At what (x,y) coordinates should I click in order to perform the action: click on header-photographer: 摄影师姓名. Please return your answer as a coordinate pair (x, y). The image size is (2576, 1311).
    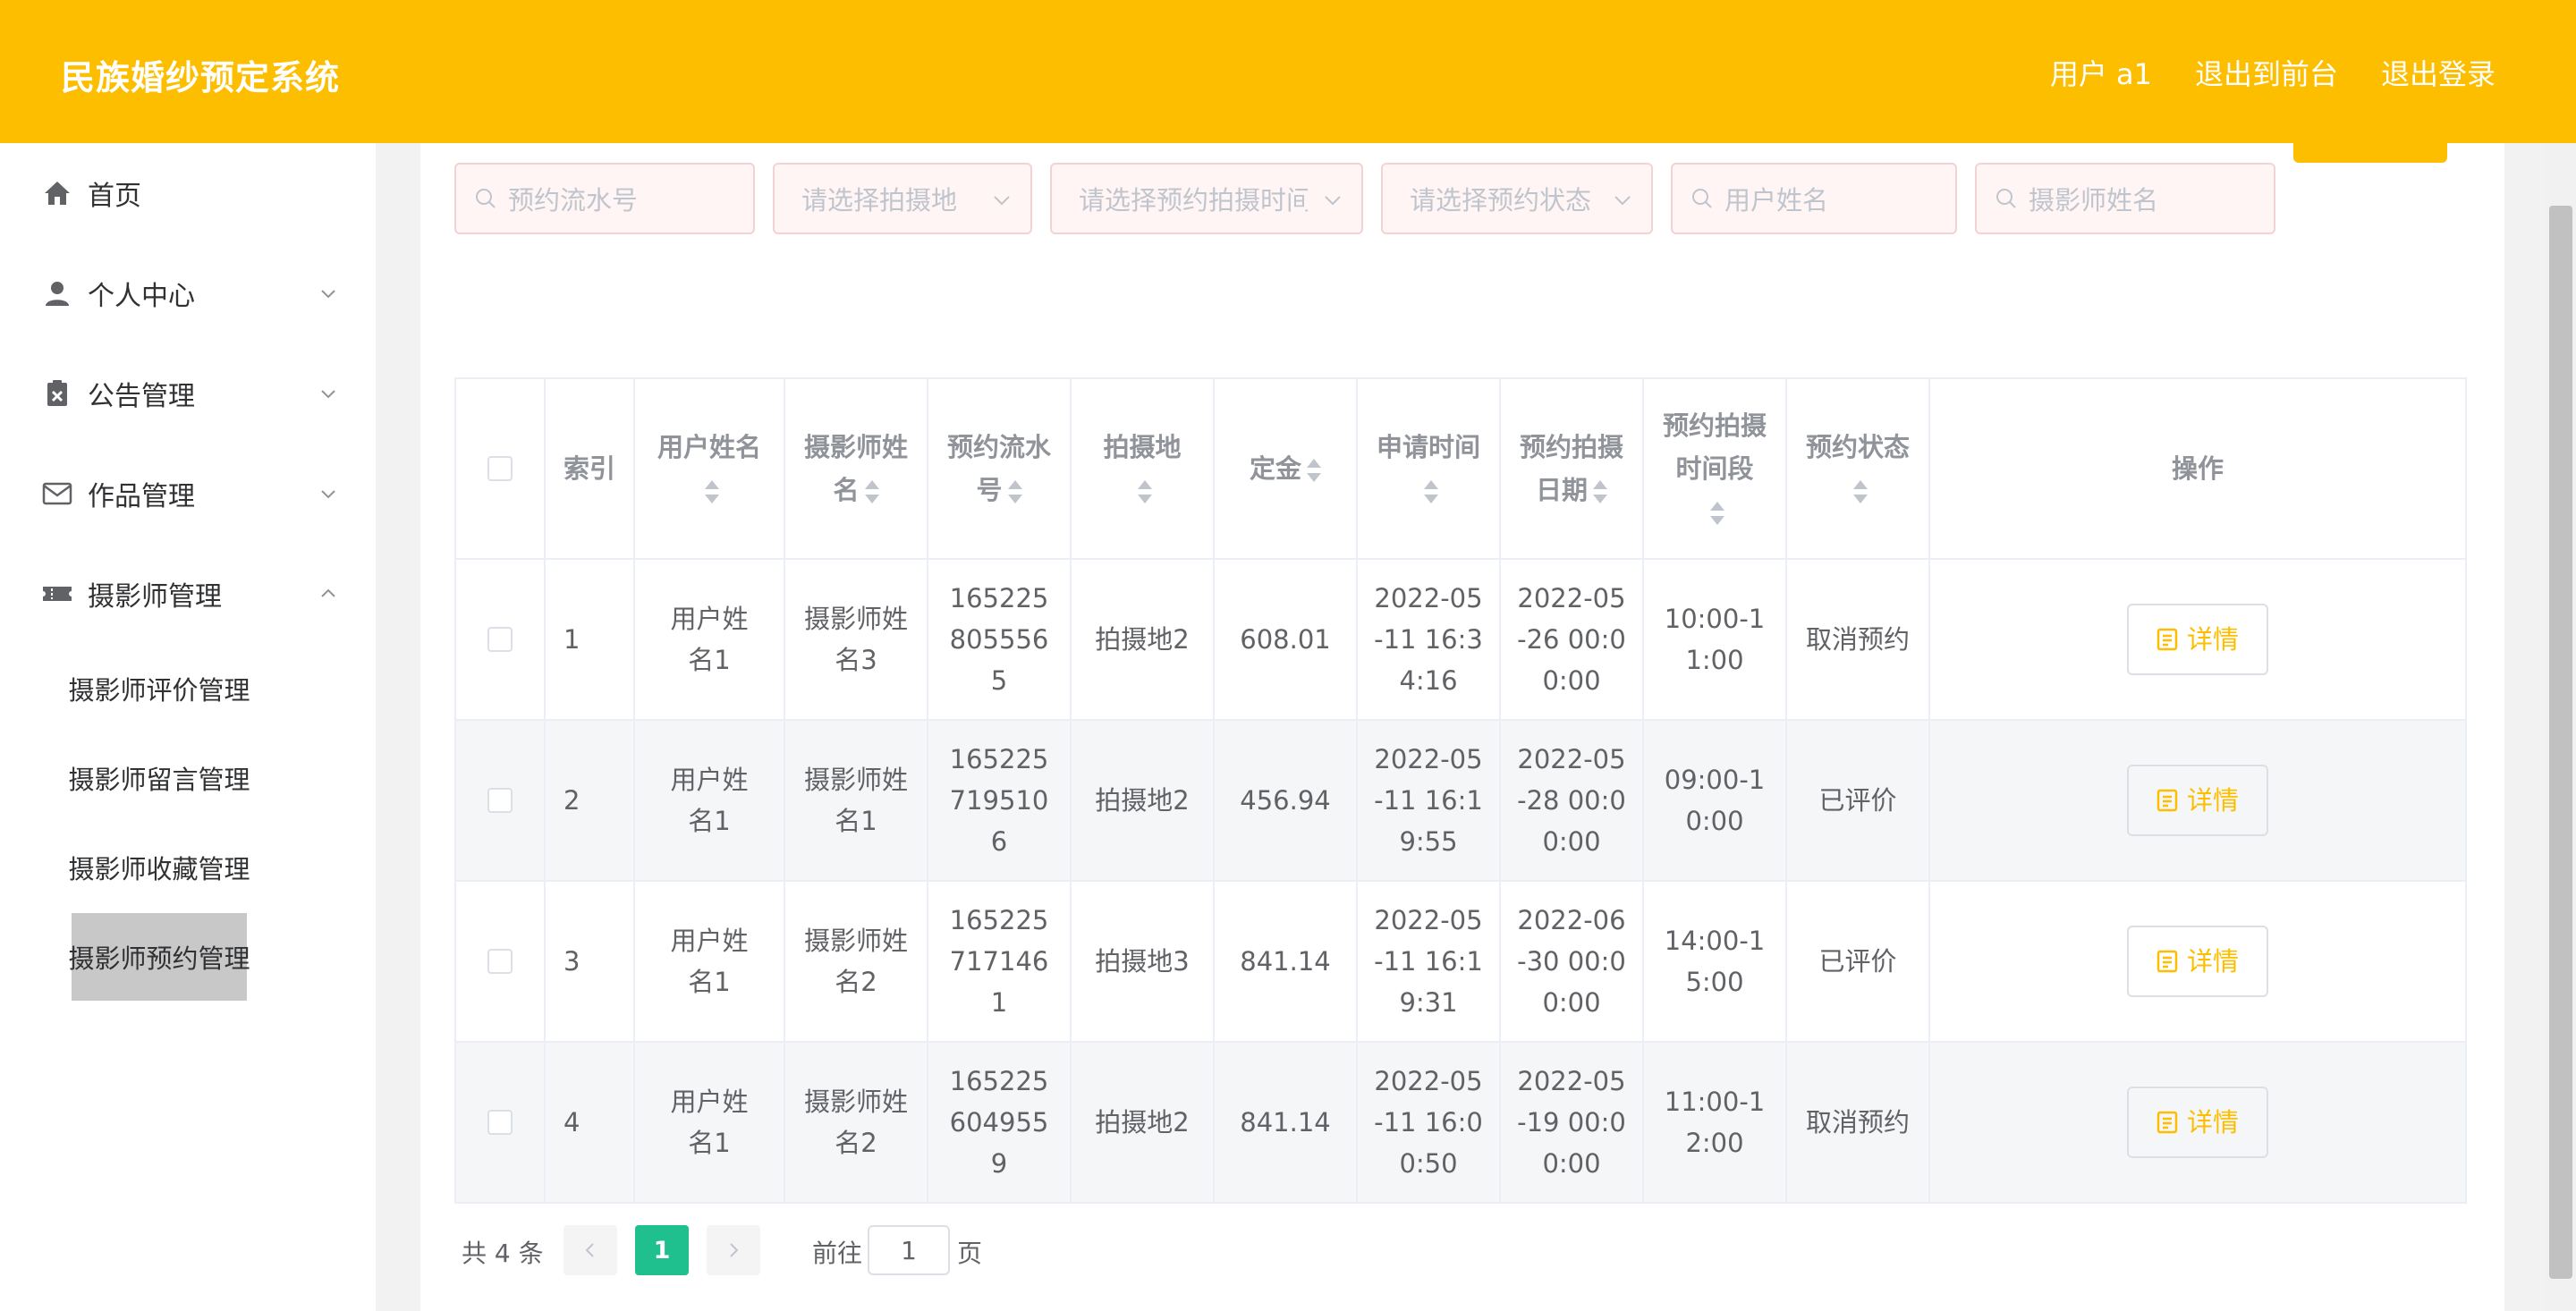
    Looking at the image, I should click on (856, 468).